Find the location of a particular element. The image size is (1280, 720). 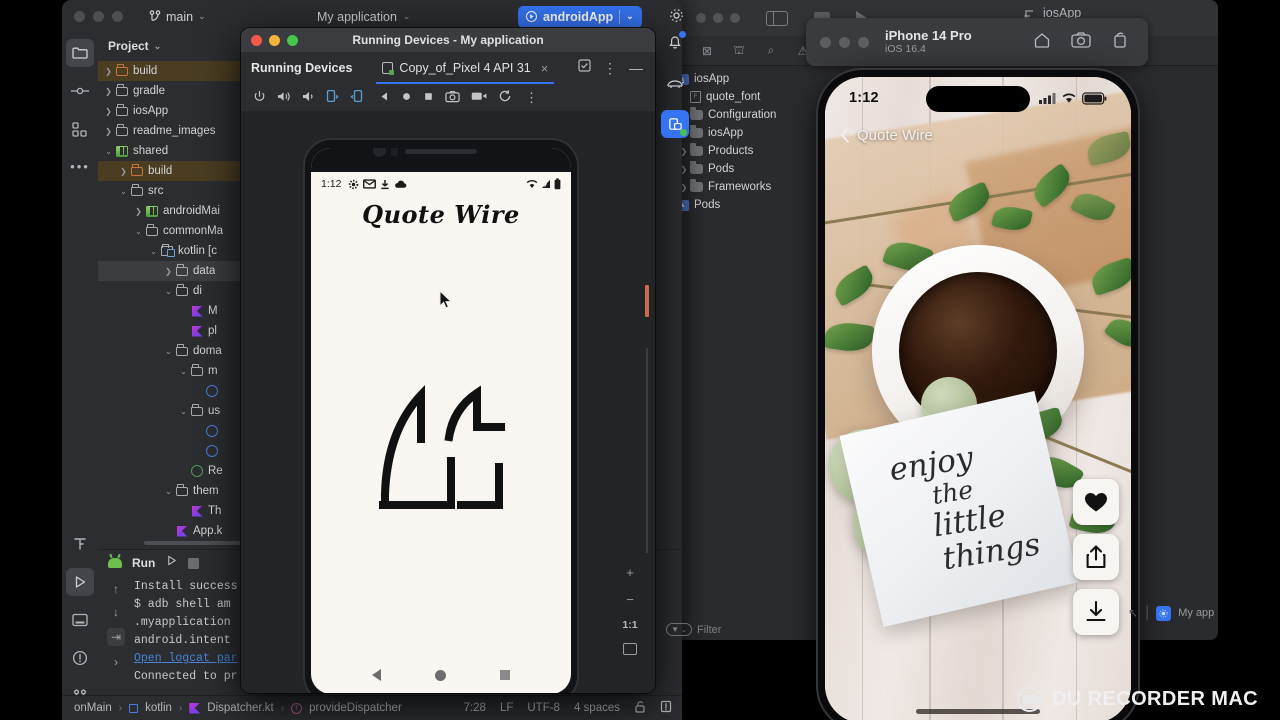

taskbar-app-entry: ↖ | My app is located at coordinates (1171, 613).